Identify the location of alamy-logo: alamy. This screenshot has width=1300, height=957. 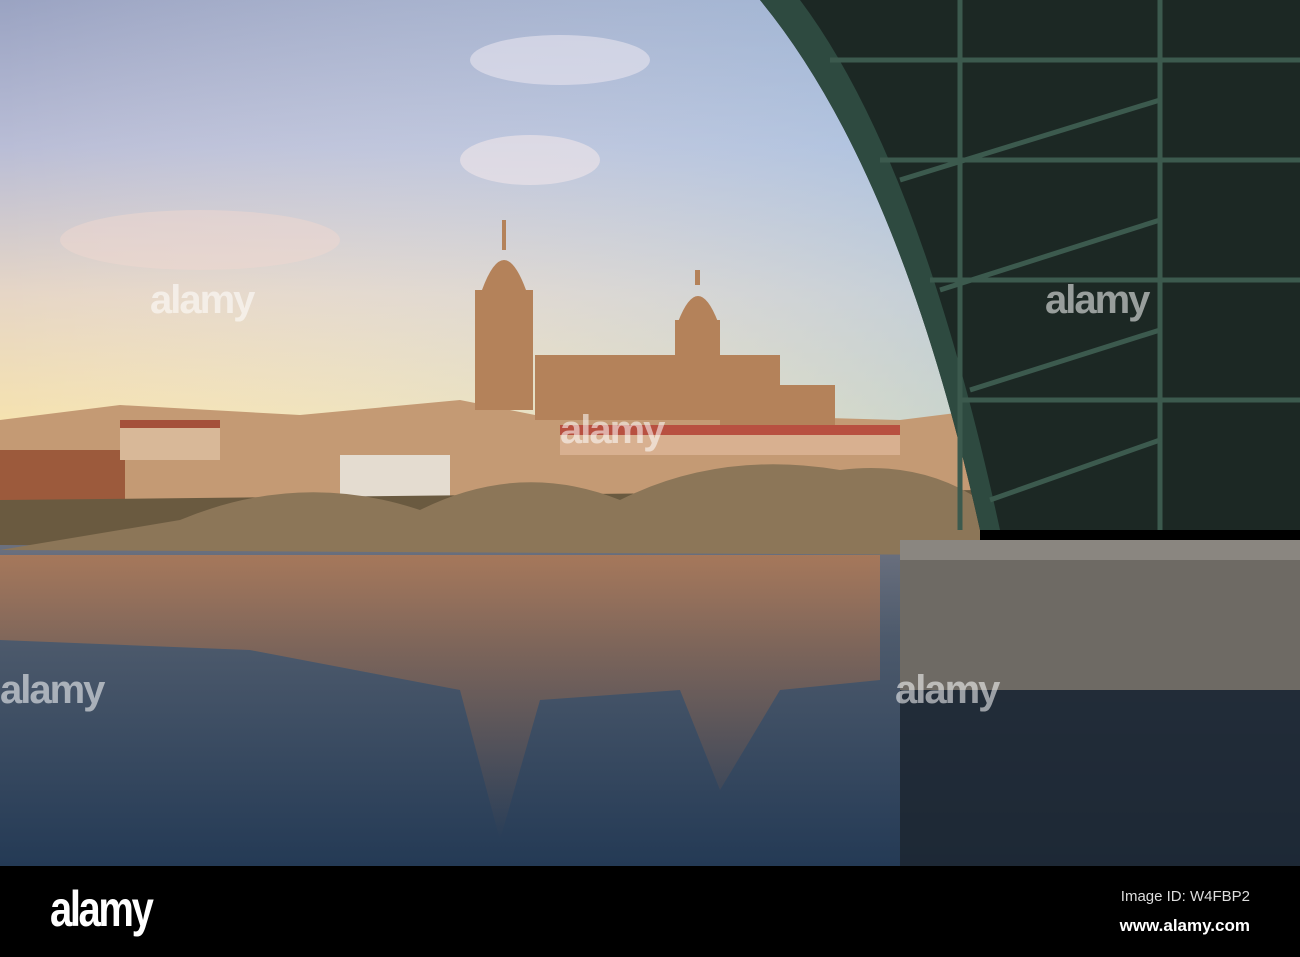
(102, 909).